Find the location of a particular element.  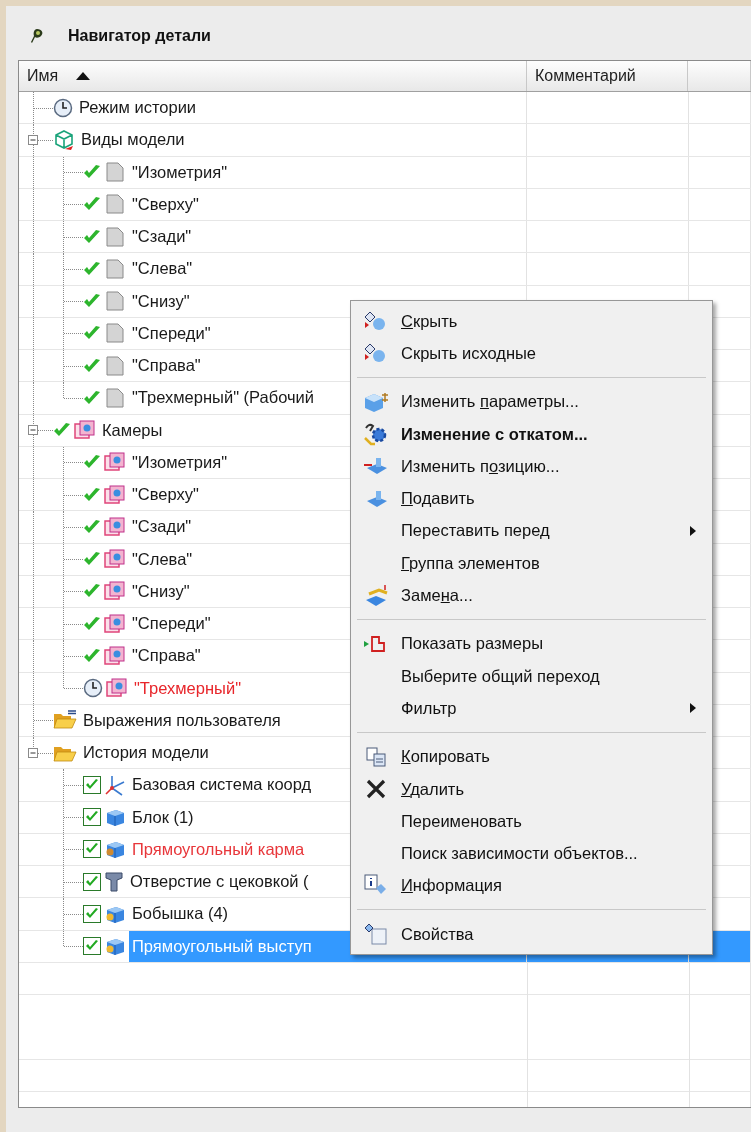

tree-item: Камеры is located at coordinates (132, 430).